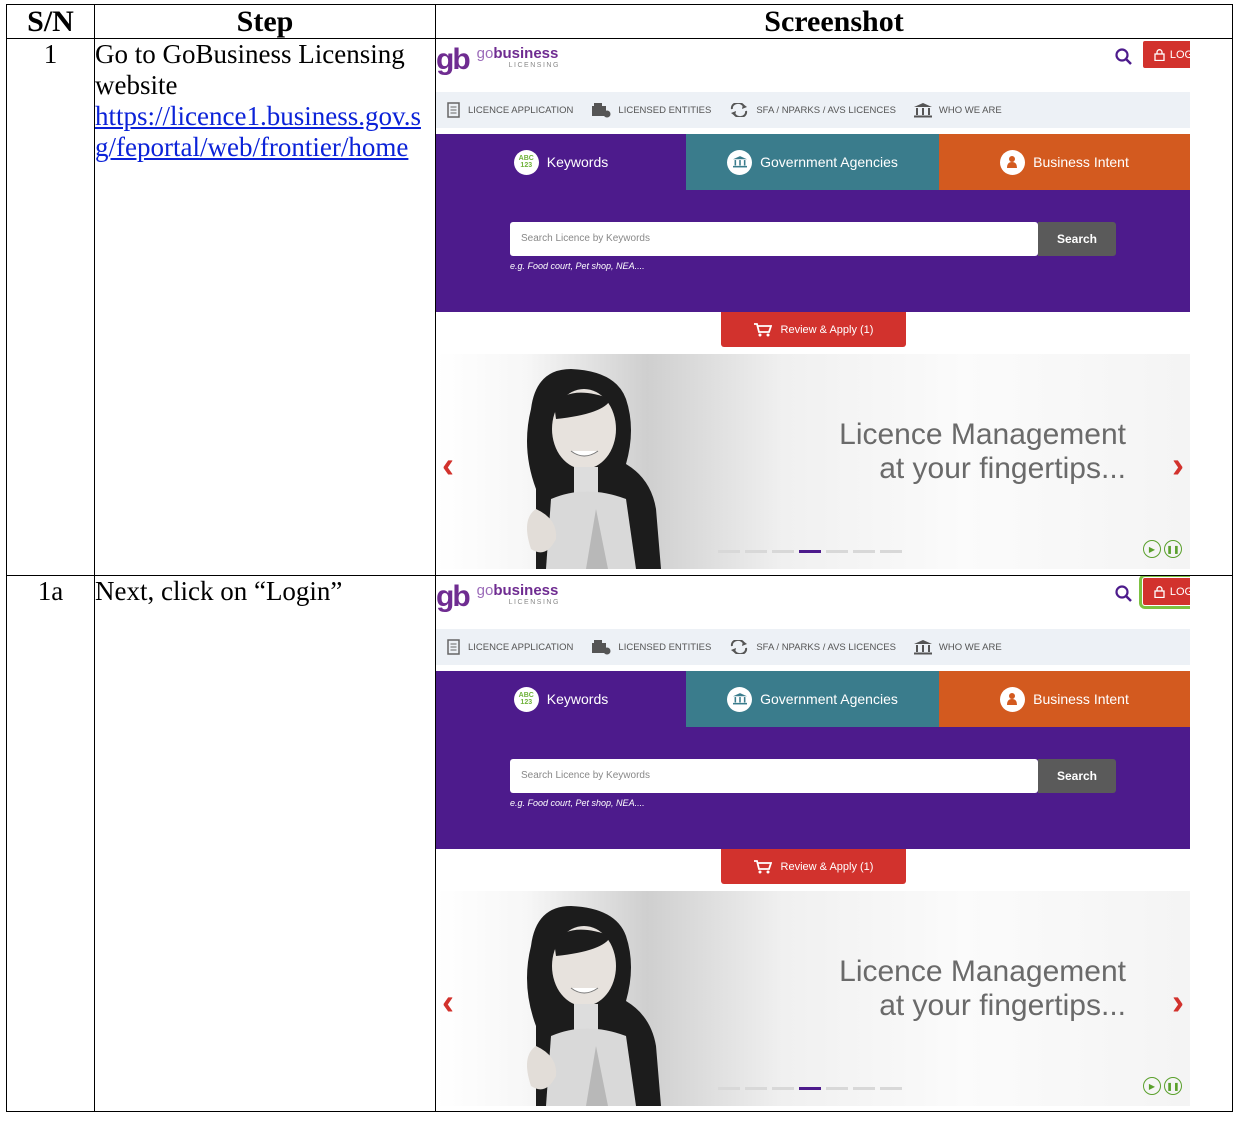 Image resolution: width=1239 pixels, height=1122 pixels. What do you see at coordinates (1013, 162) in the screenshot?
I see `person-icon` at bounding box center [1013, 162].